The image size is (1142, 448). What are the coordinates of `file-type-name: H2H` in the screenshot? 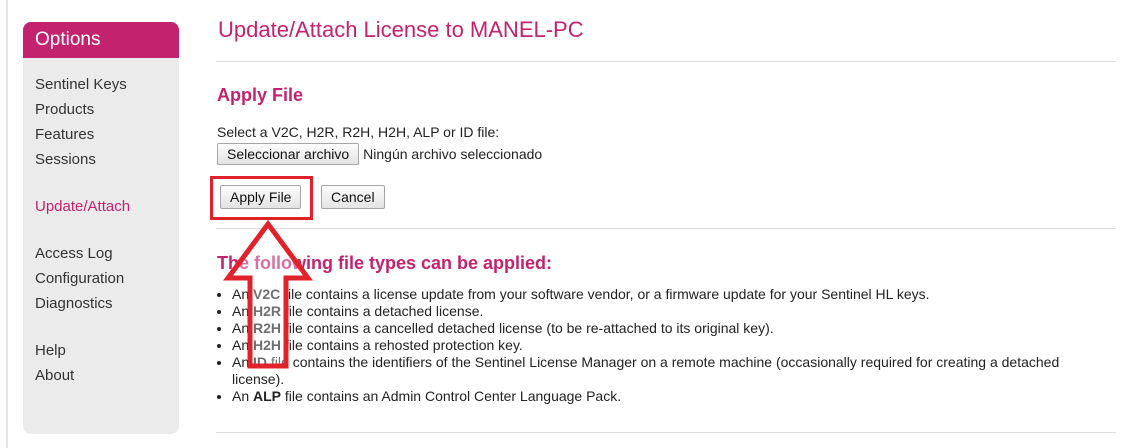 It's located at (267, 345).